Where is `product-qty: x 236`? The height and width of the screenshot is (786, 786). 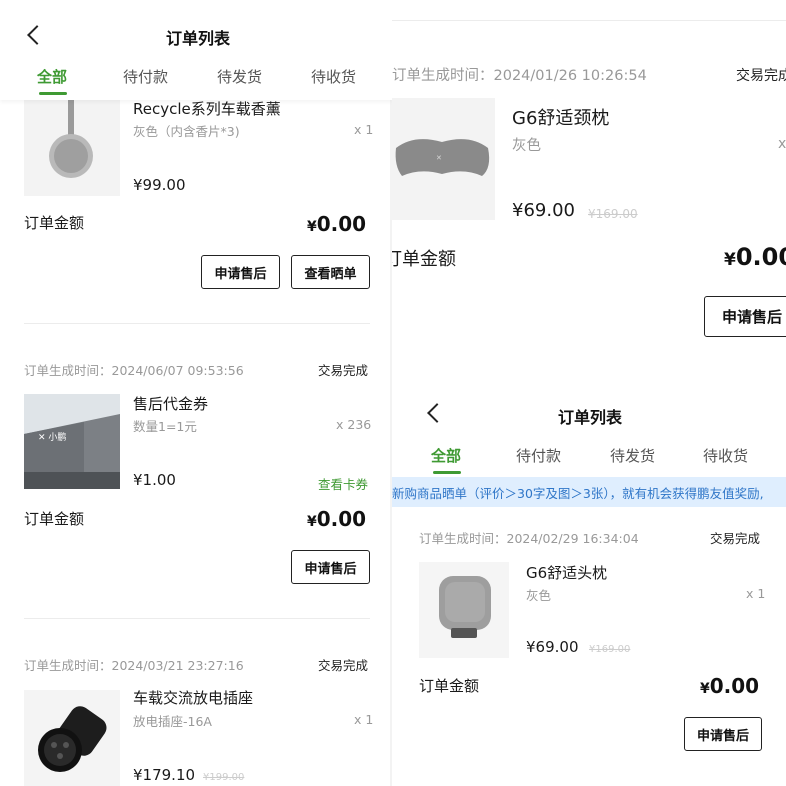
product-qty: x 236 is located at coordinates (354, 424).